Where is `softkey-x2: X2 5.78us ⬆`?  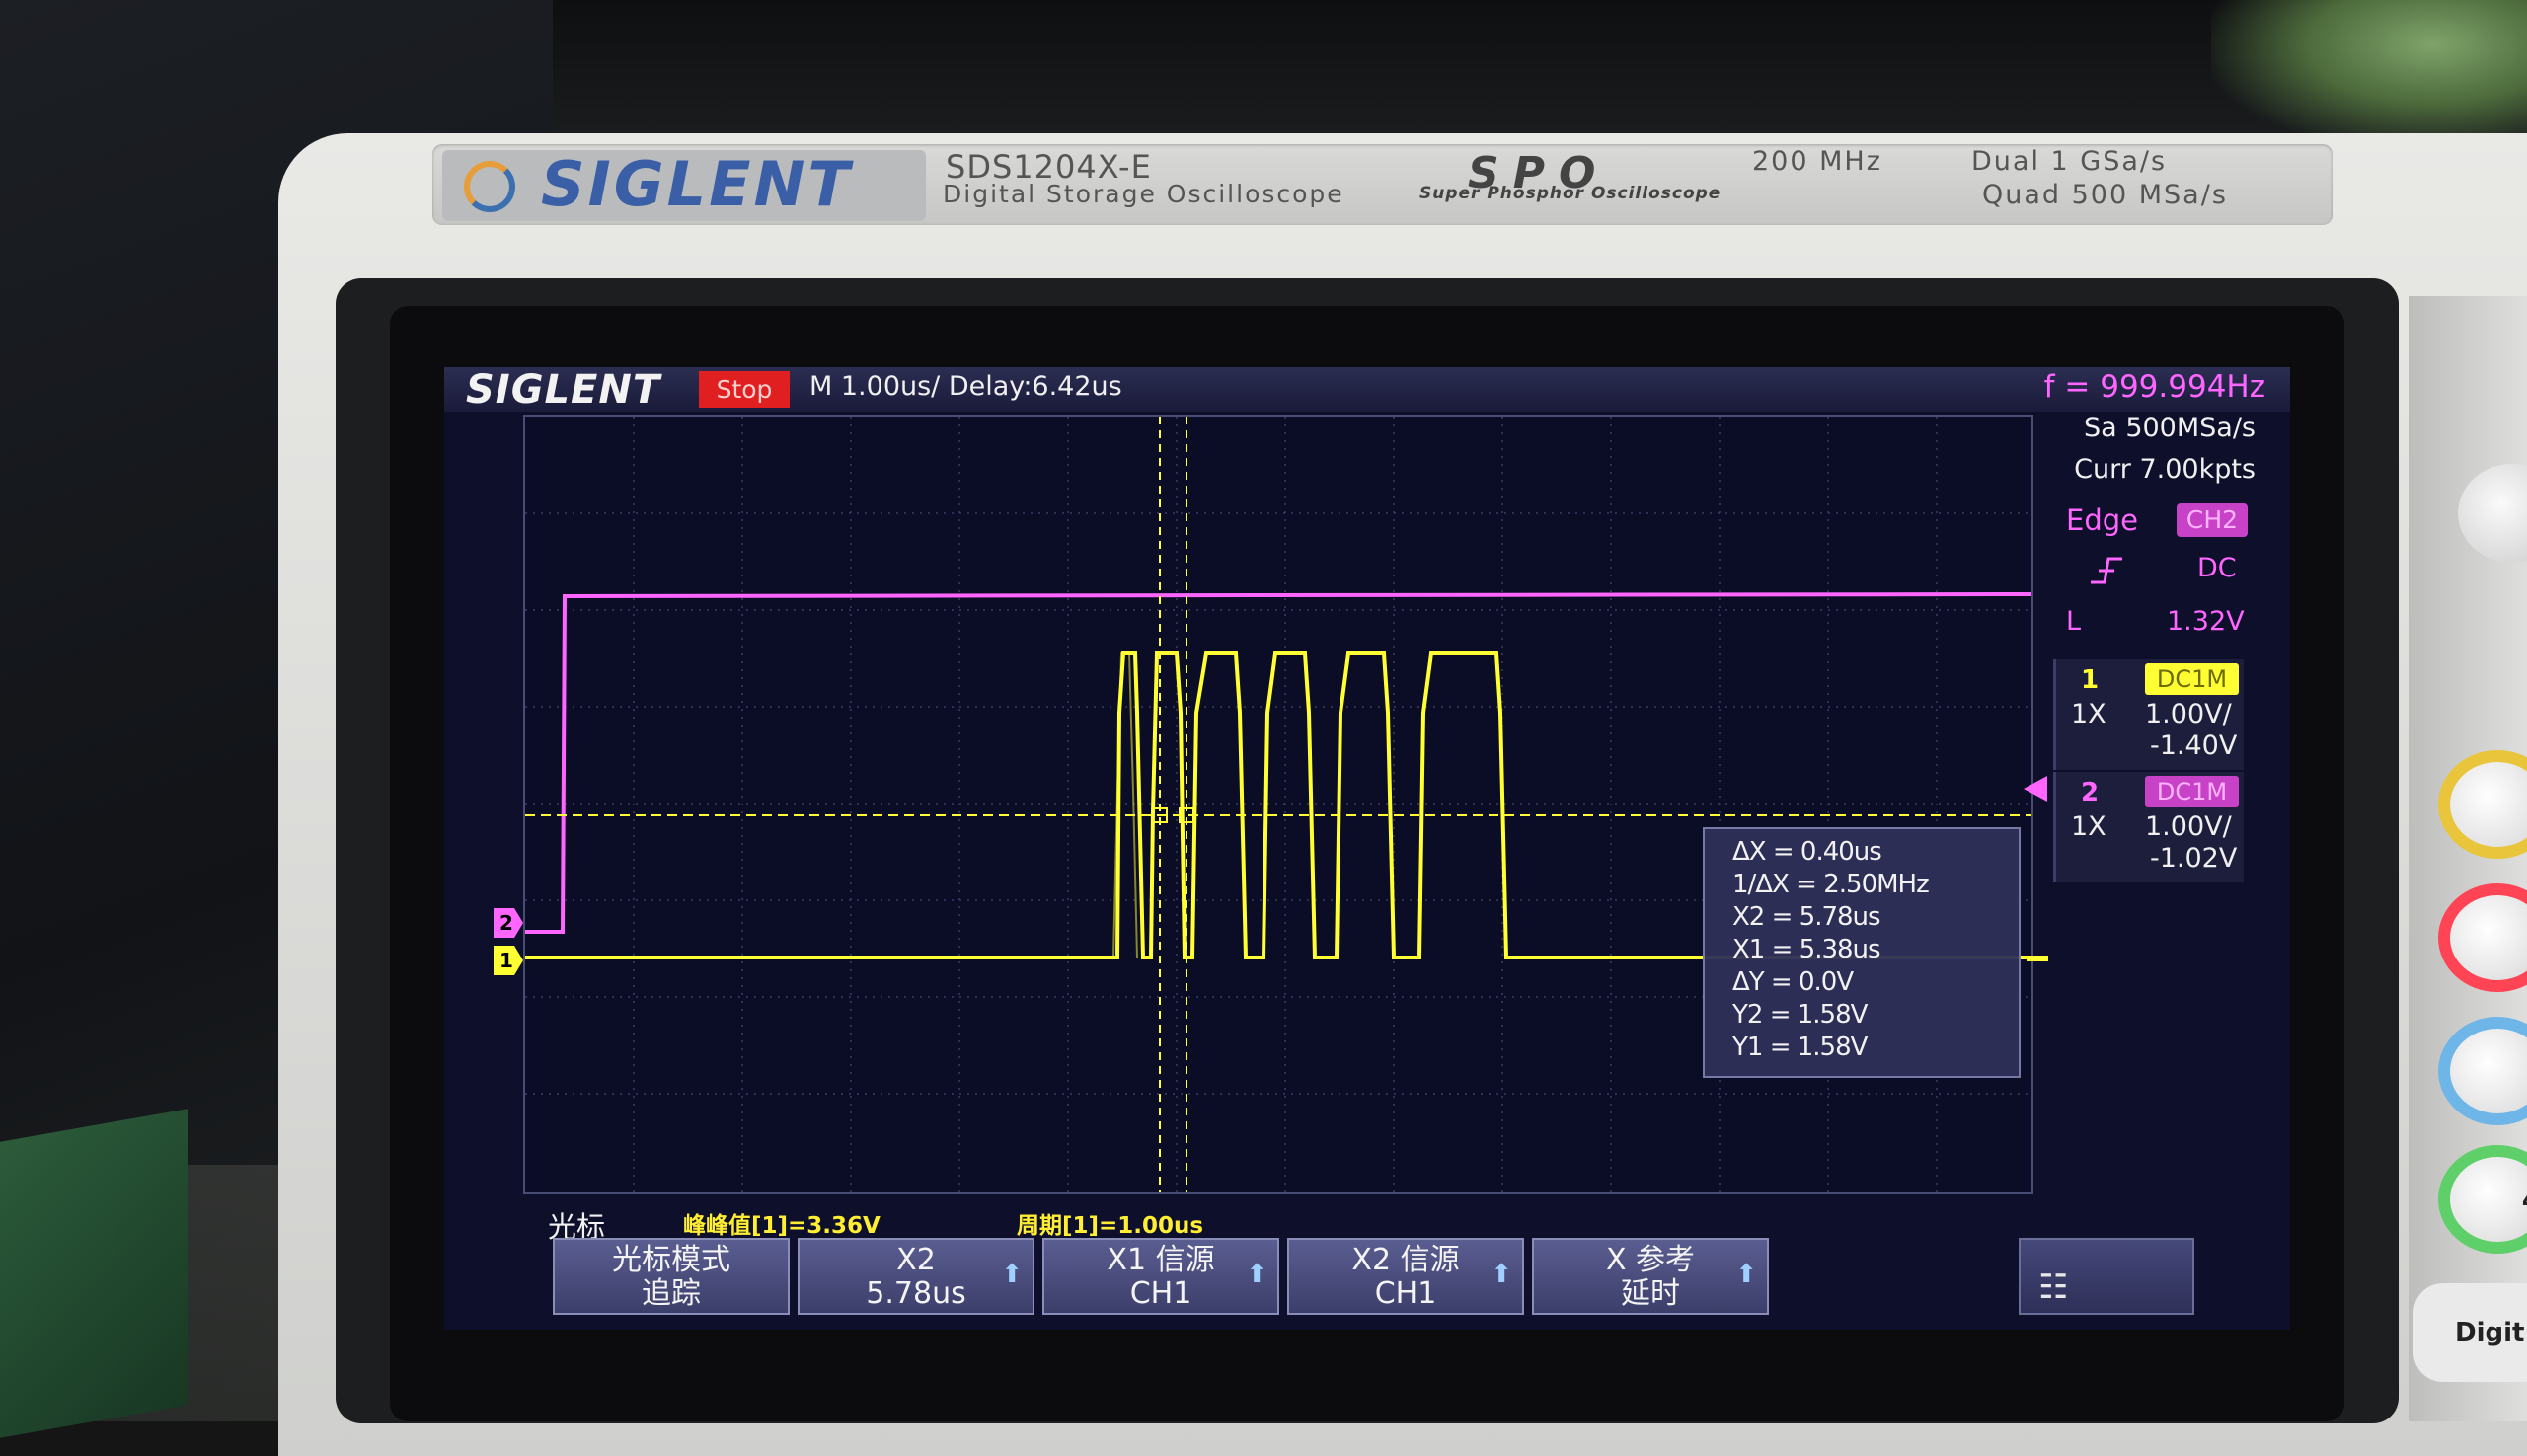
softkey-x2: X2 5.78us ⬆ is located at coordinates (916, 1276).